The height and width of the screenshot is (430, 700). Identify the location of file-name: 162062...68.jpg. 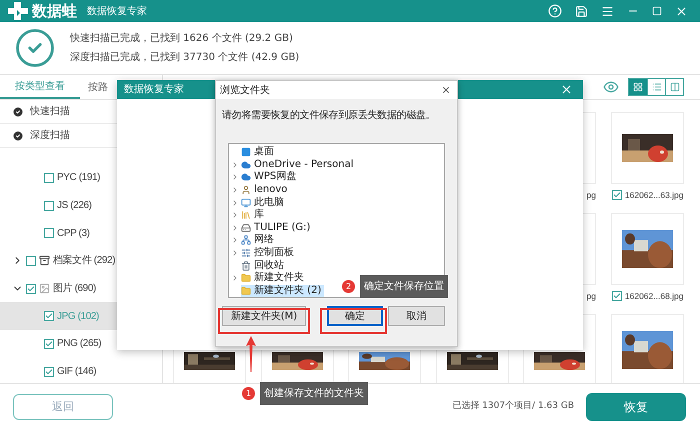
(654, 296).